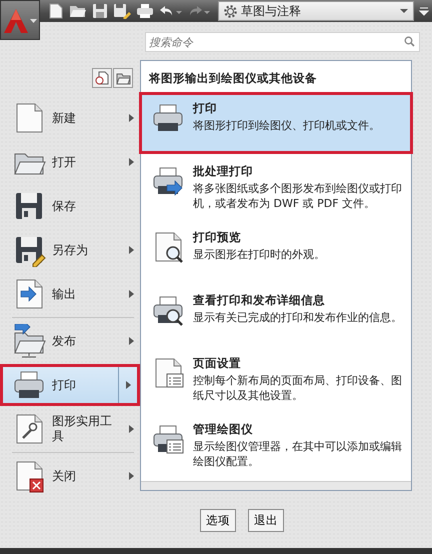  I want to click on logo-icon, so click(16, 21).